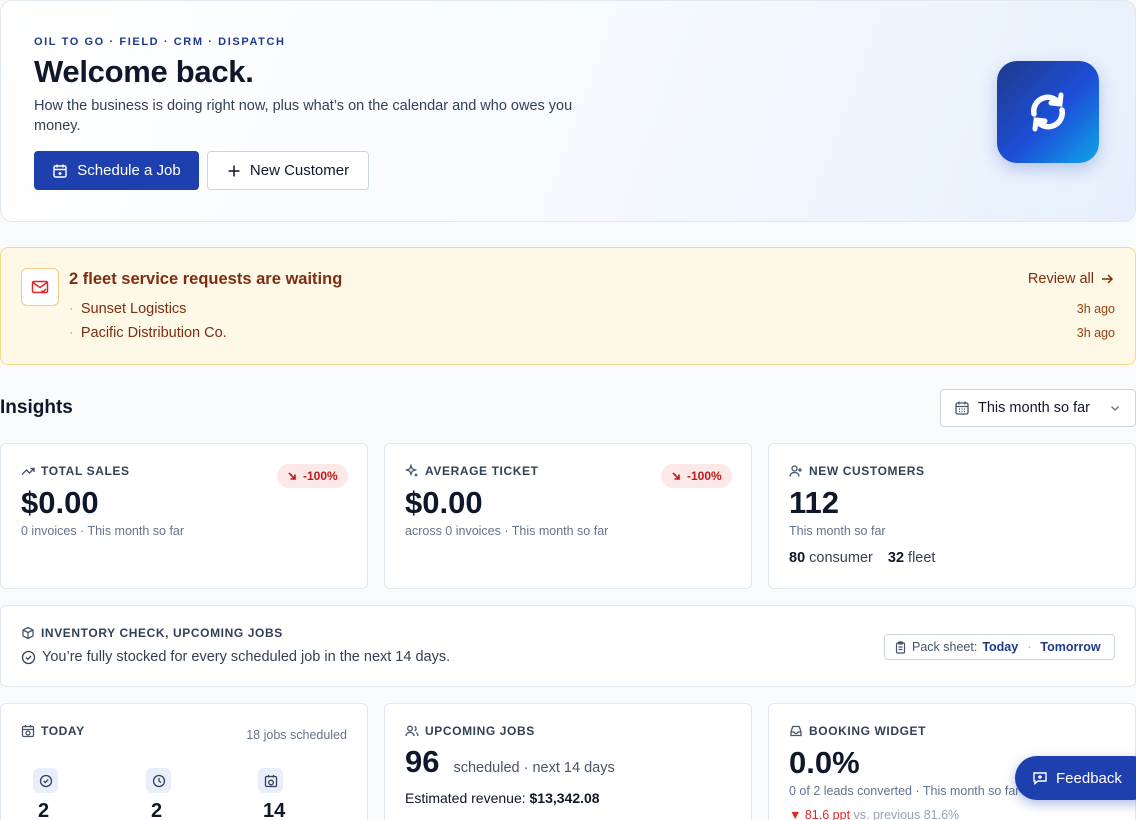  What do you see at coordinates (1048, 112) in the screenshot?
I see `sync-arrows-icon` at bounding box center [1048, 112].